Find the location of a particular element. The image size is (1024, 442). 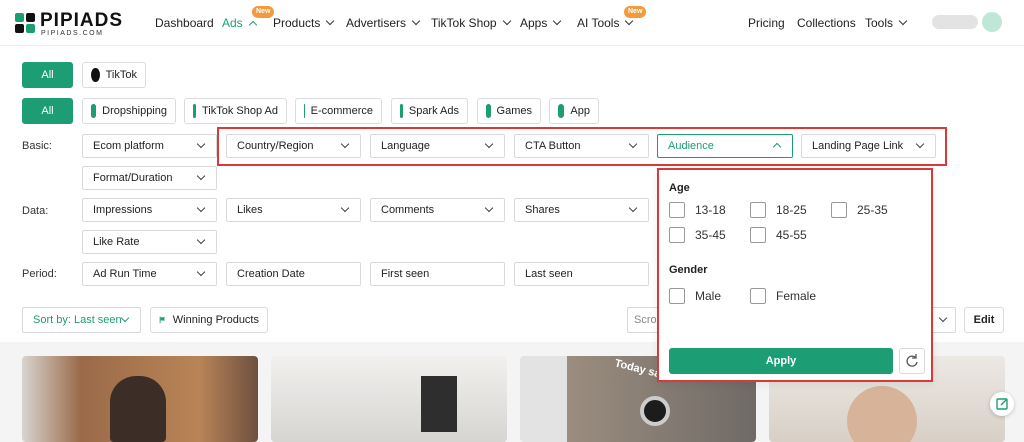

apply-button: Apply is located at coordinates (781, 361).